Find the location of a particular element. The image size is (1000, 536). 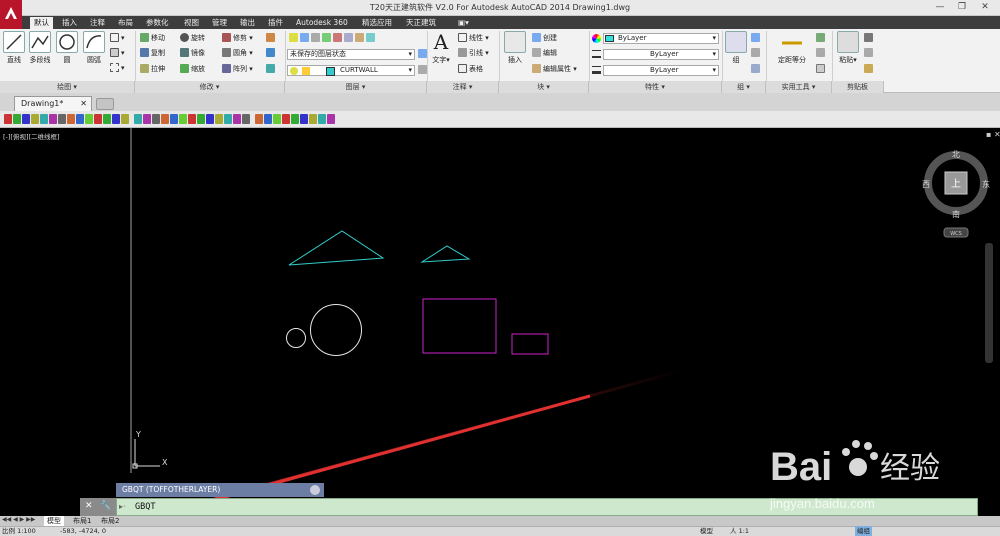

group-status: 编组 is located at coordinates (863, 531).